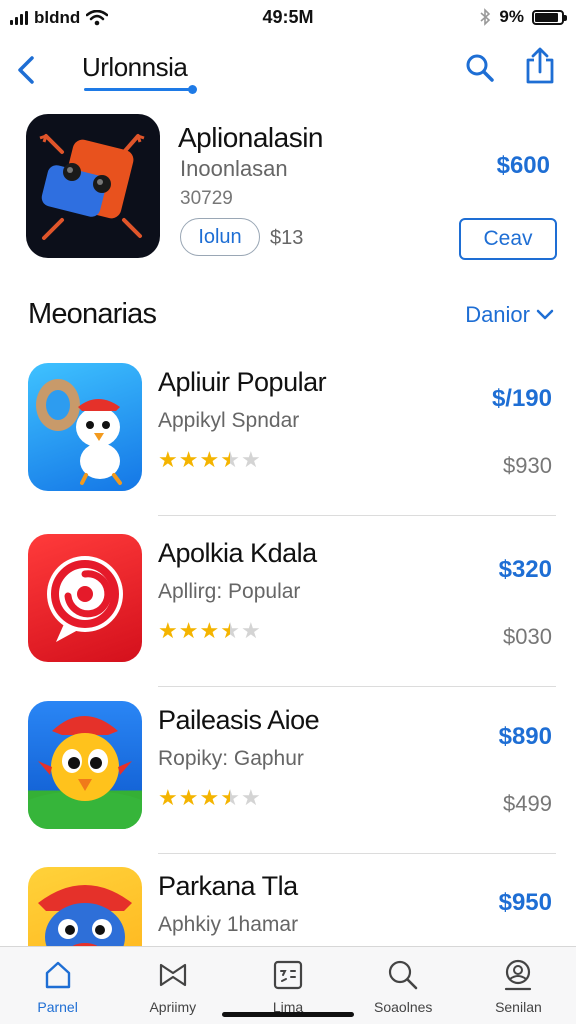 The width and height of the screenshot is (576, 1024). What do you see at coordinates (237, 553) in the screenshot?
I see `app-name: Apolkia Kdala` at bounding box center [237, 553].